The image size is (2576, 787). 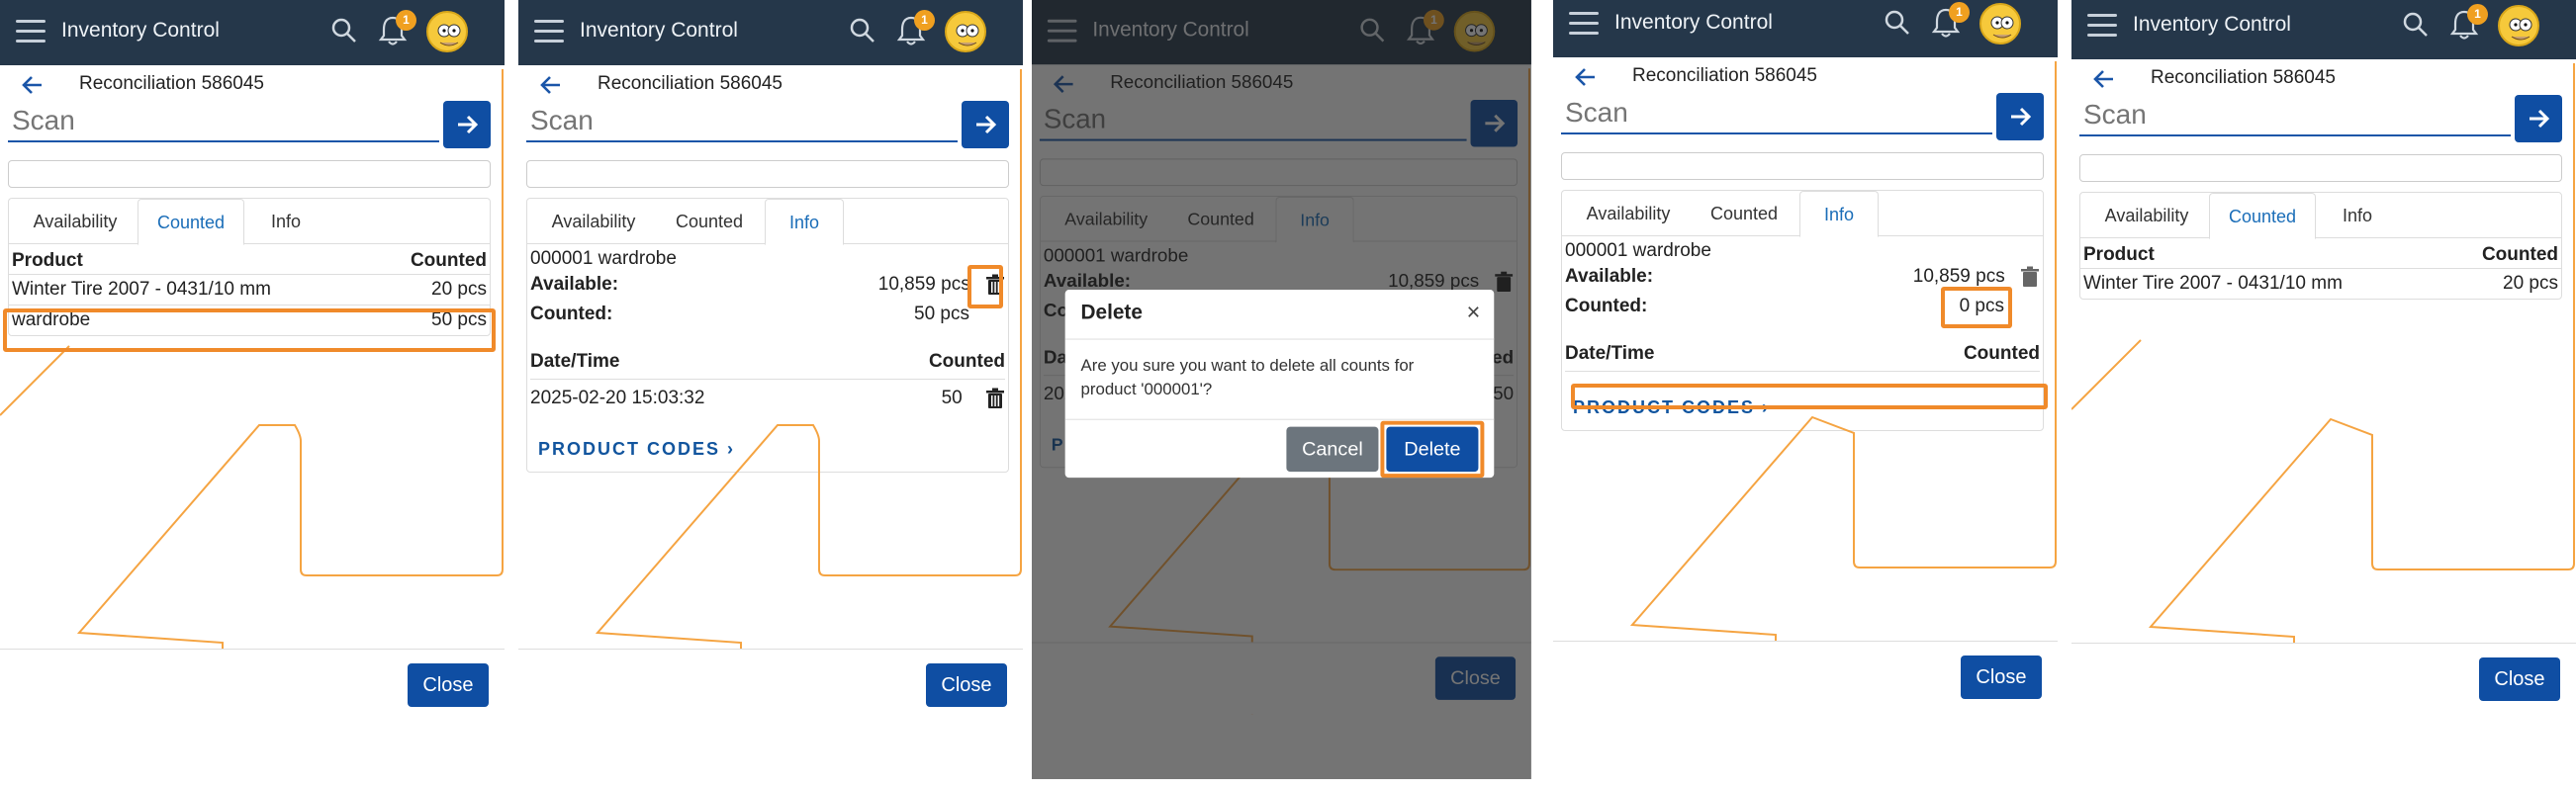 What do you see at coordinates (767, 365) in the screenshot?
I see `history-header: Date/Time Counted` at bounding box center [767, 365].